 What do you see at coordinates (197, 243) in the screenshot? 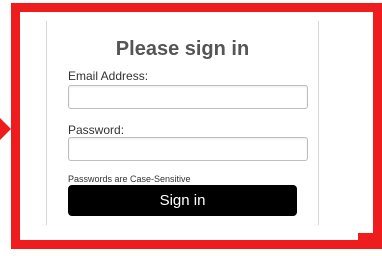
I see `annotation-frame-bottom` at bounding box center [197, 243].